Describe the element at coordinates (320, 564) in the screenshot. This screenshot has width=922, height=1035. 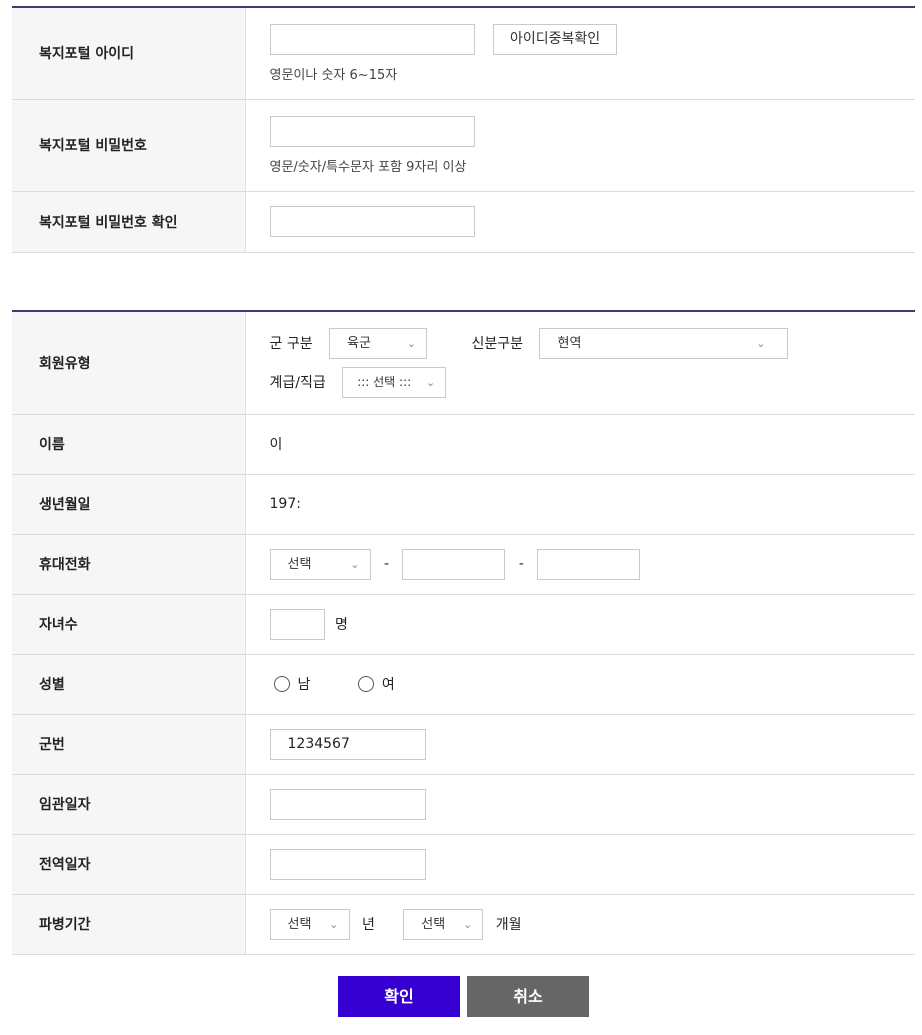
I see `phone-prefix-select: 선택 ⌄` at that location.